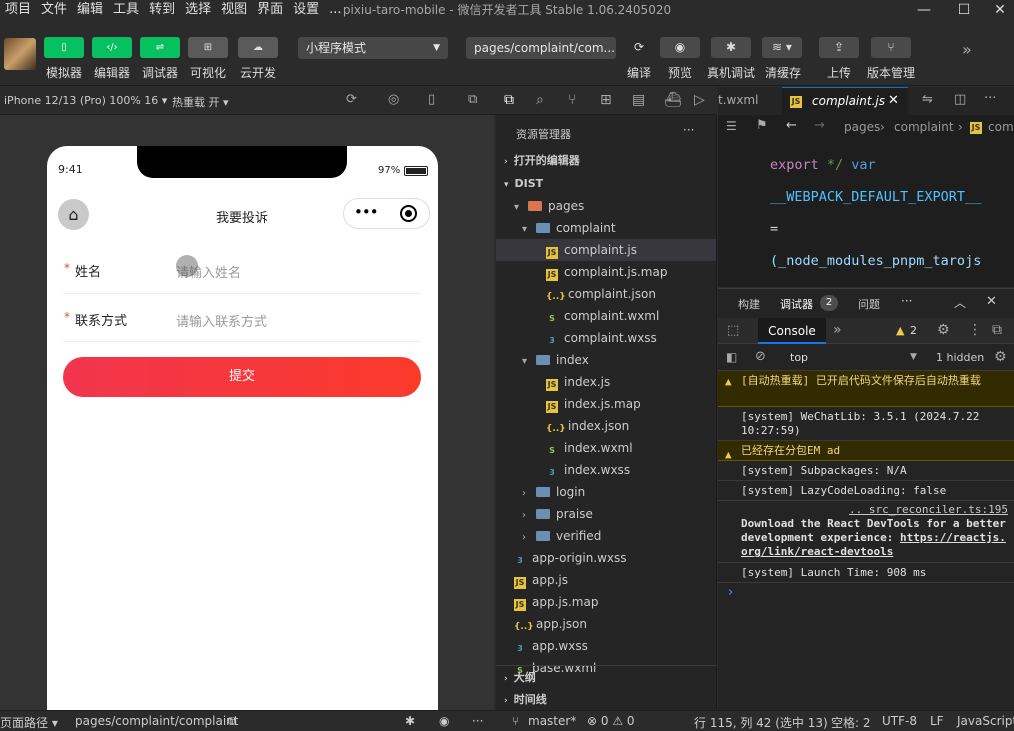 The height and width of the screenshot is (731, 1014). Describe the element at coordinates (899, 721) in the screenshot. I see `encoding: UTF-8` at that location.